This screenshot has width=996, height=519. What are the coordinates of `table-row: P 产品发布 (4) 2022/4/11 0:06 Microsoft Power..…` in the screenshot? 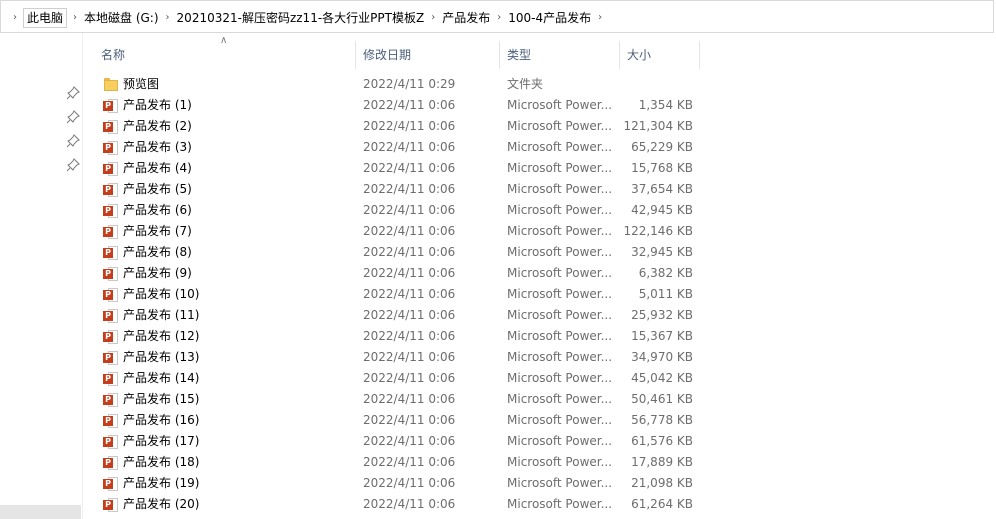 It's located at (539, 168).